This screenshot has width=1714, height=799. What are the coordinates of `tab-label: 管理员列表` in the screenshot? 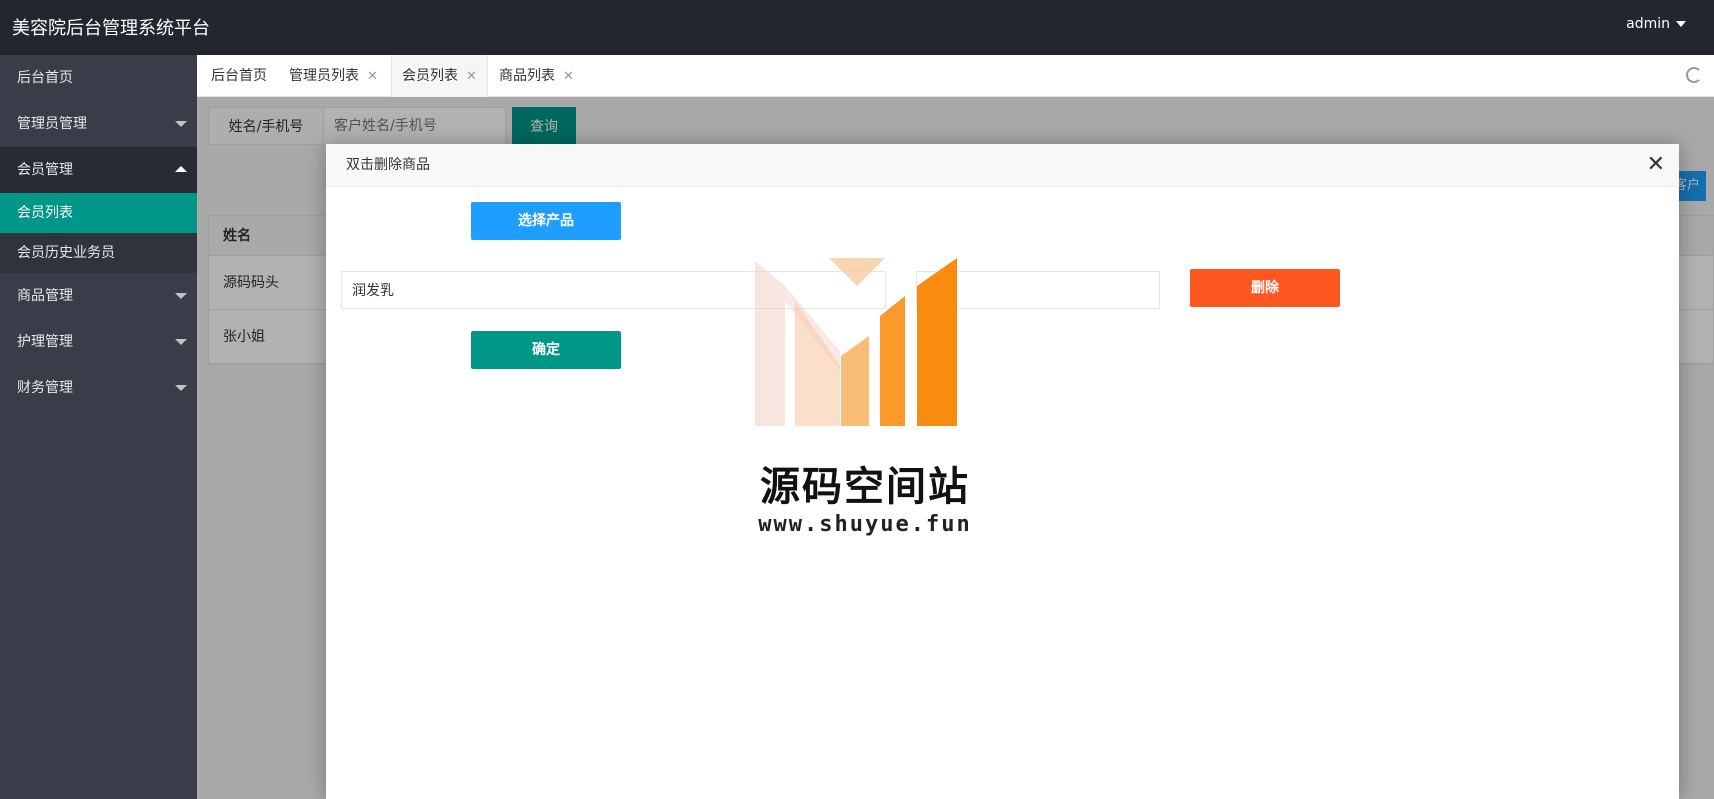 It's located at (324, 76).